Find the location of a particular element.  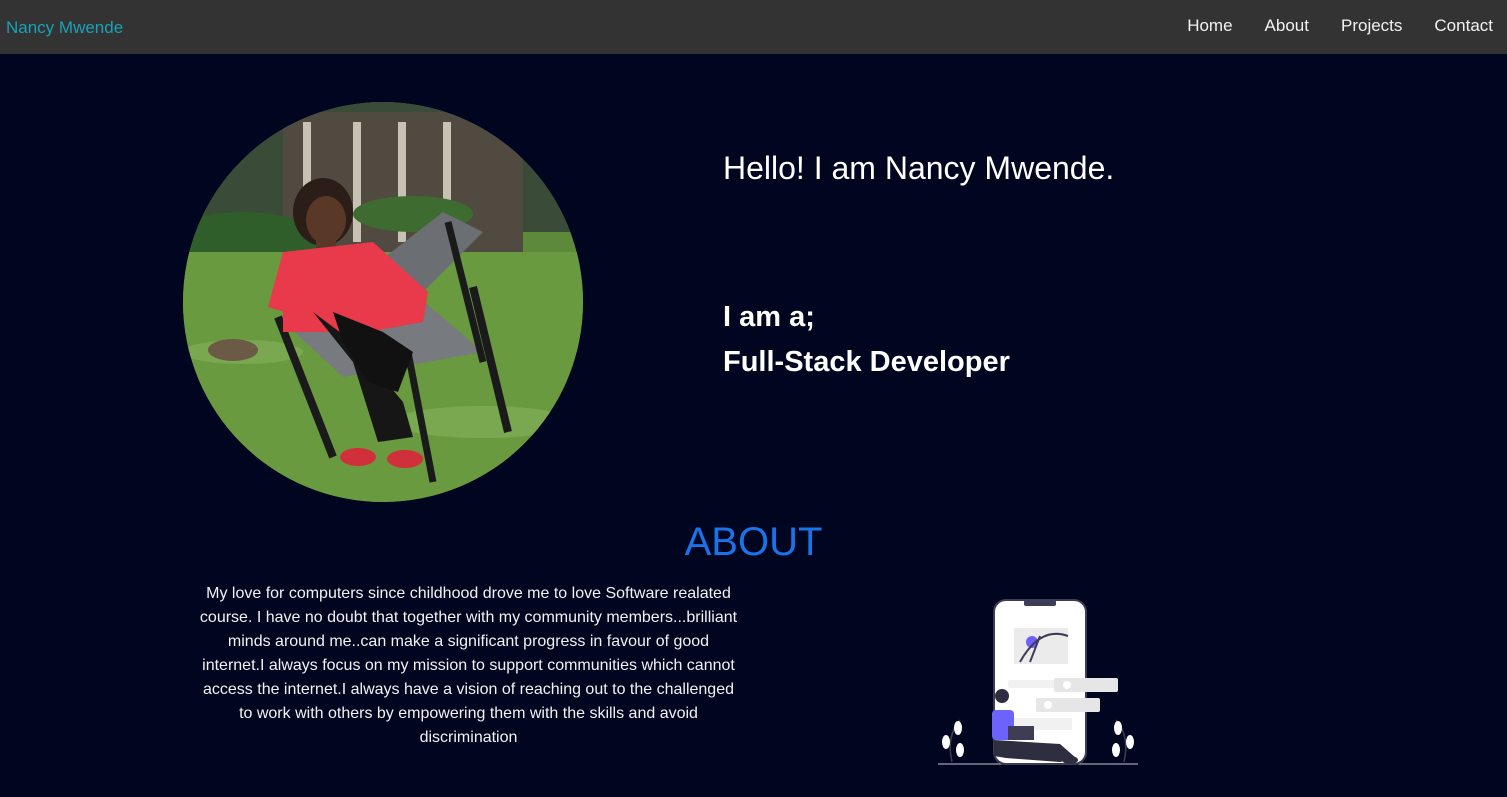

navbar: Nancy Mwende Home About Projects Contact is located at coordinates (753, 27).